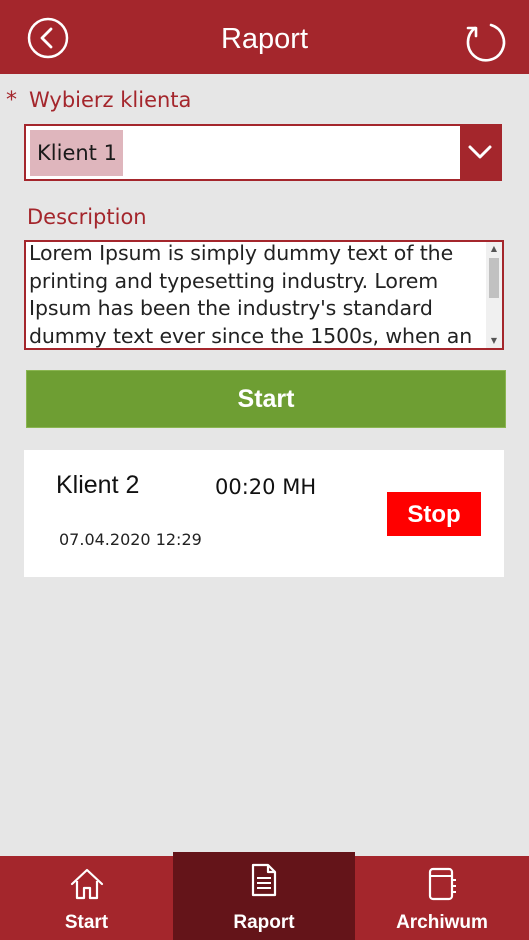 The image size is (529, 940). What do you see at coordinates (264, 513) in the screenshot?
I see `active-entry-card: Klient 2 00:20 MH 07.04.2020 12:29 Stop` at bounding box center [264, 513].